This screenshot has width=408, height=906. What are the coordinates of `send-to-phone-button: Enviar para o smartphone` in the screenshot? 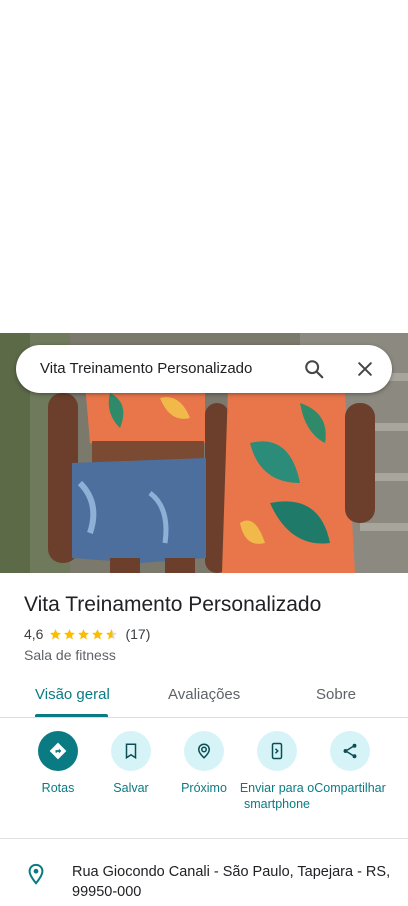 It's located at (277, 771).